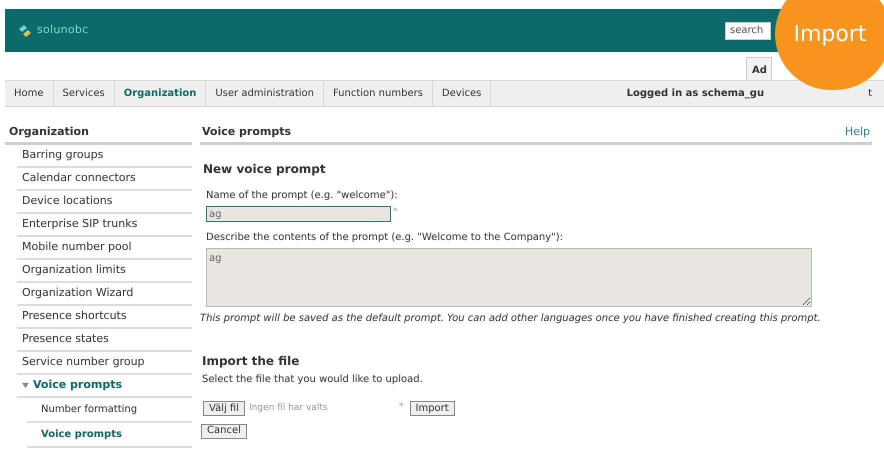  Describe the element at coordinates (25, 30) in the screenshot. I see `logo-icon` at that location.